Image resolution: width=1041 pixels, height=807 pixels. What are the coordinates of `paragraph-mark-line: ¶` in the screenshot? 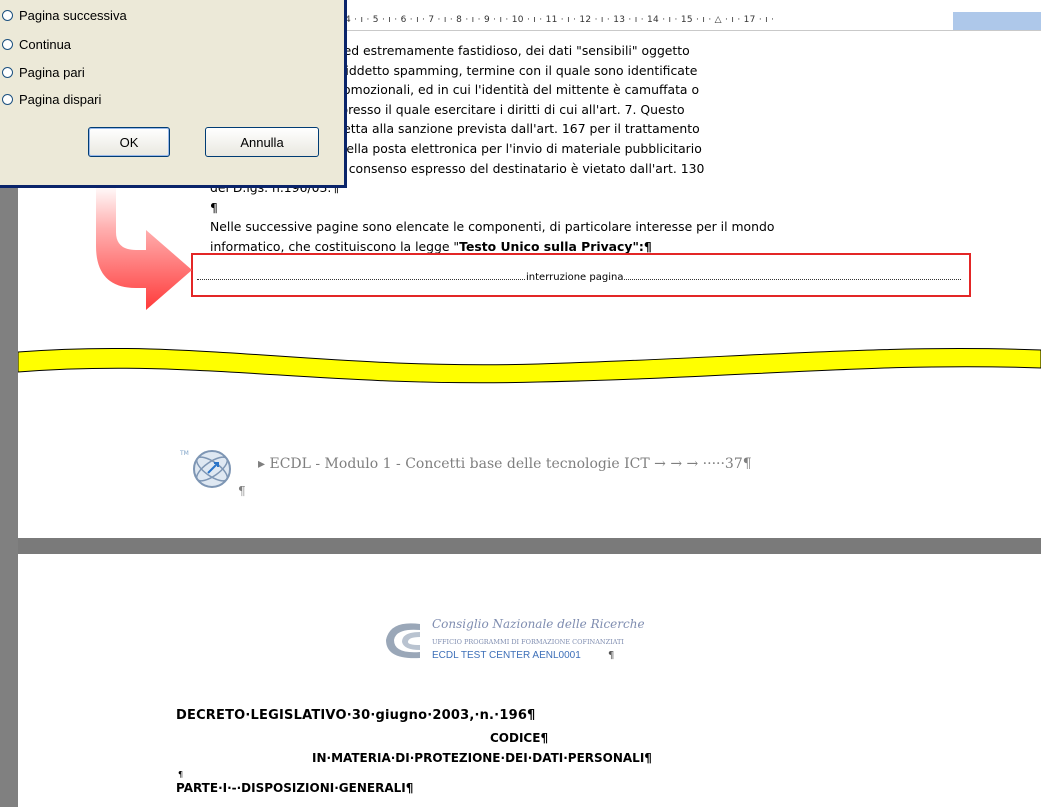 It's located at (214, 207).